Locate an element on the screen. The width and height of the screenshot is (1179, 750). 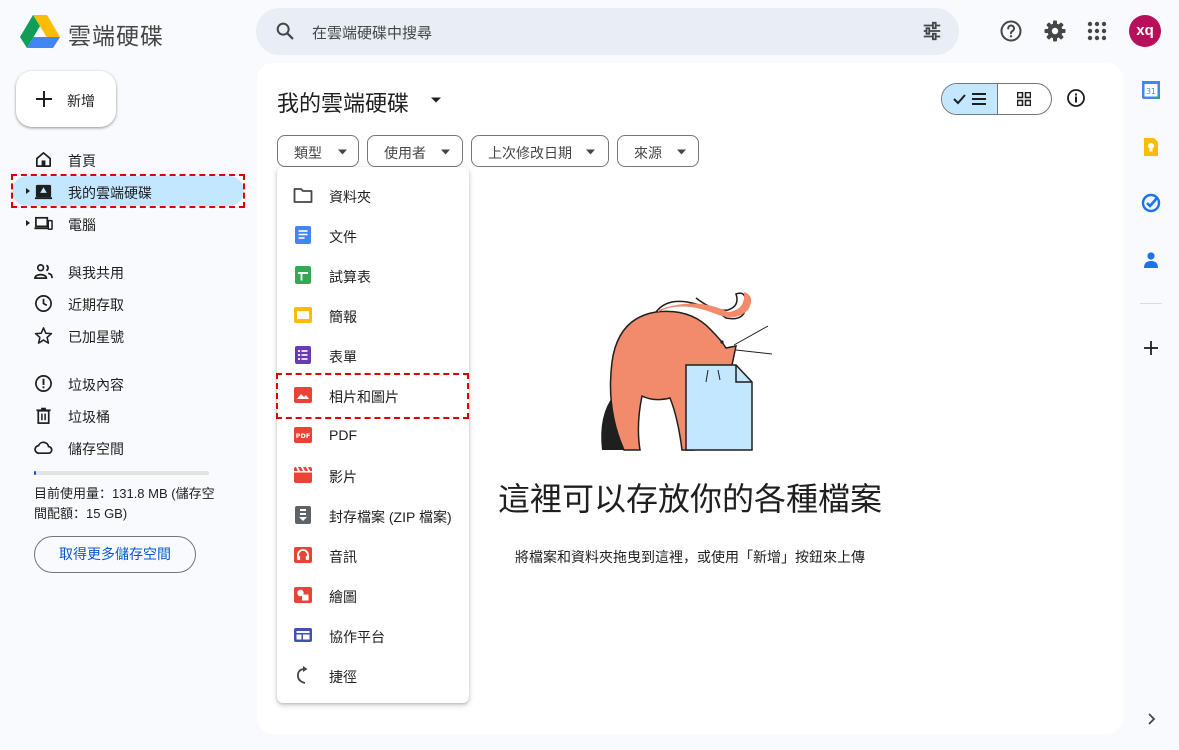
settings-icon is located at coordinates (1055, 31).